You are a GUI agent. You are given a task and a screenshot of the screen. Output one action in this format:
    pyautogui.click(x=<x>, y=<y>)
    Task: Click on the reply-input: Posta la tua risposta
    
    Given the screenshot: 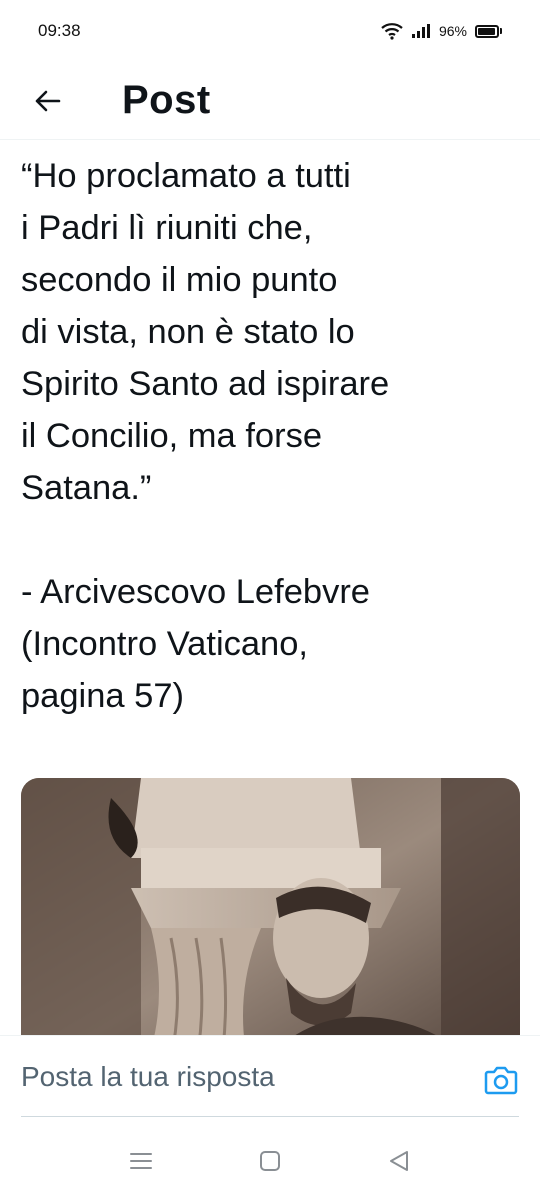 What is the action you would take?
    pyautogui.click(x=231, y=1077)
    